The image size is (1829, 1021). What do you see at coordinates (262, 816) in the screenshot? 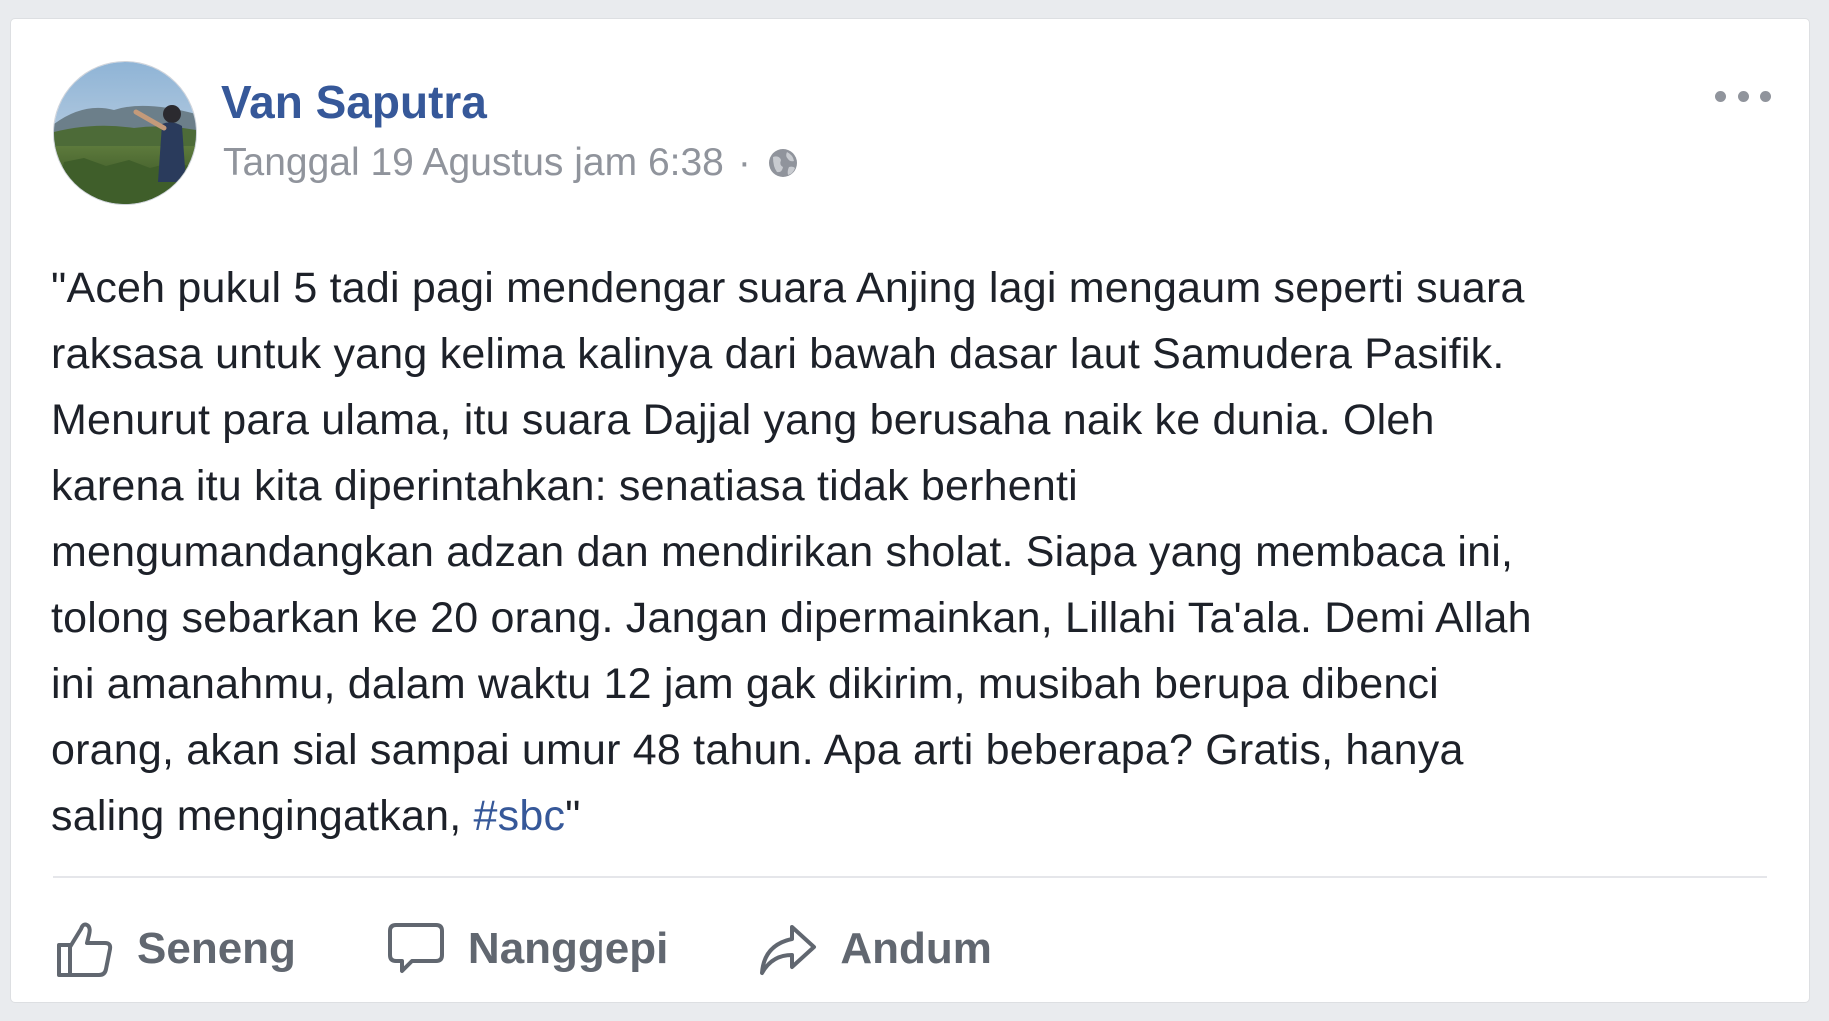
I see `post-line-text: saling mengingatkan,` at bounding box center [262, 816].